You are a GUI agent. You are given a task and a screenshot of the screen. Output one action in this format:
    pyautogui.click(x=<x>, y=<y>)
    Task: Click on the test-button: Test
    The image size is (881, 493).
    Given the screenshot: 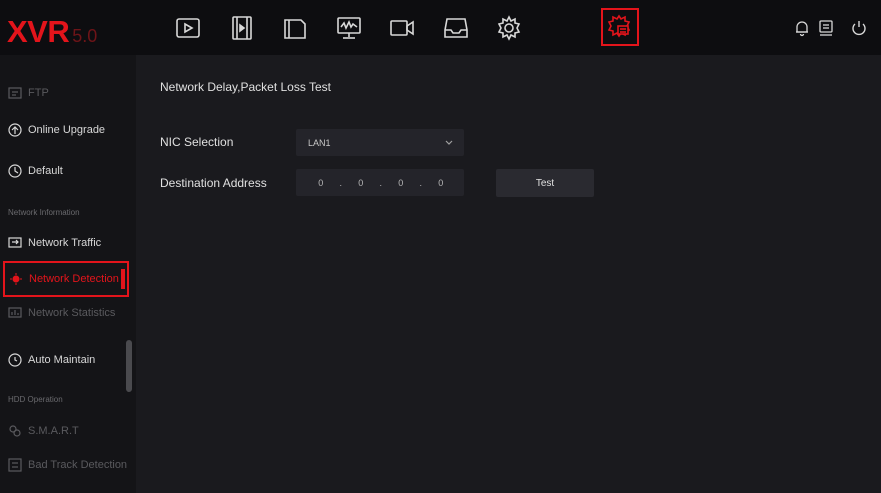 What is the action you would take?
    pyautogui.click(x=545, y=183)
    